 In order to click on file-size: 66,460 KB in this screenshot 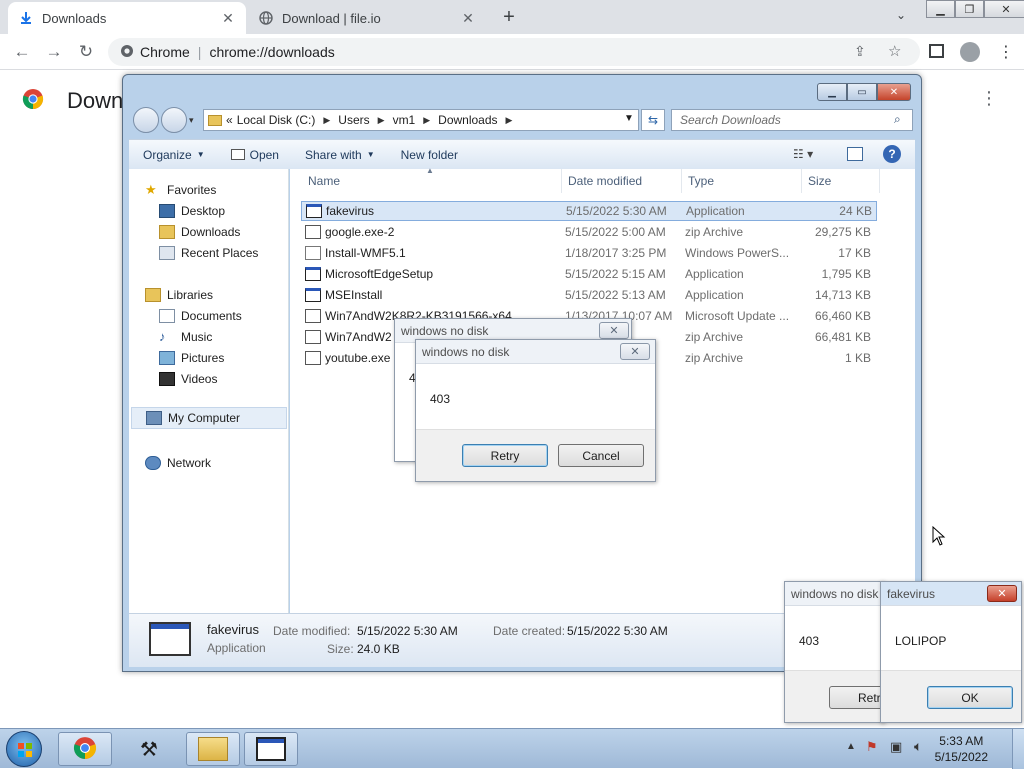, I will do `click(842, 316)`.